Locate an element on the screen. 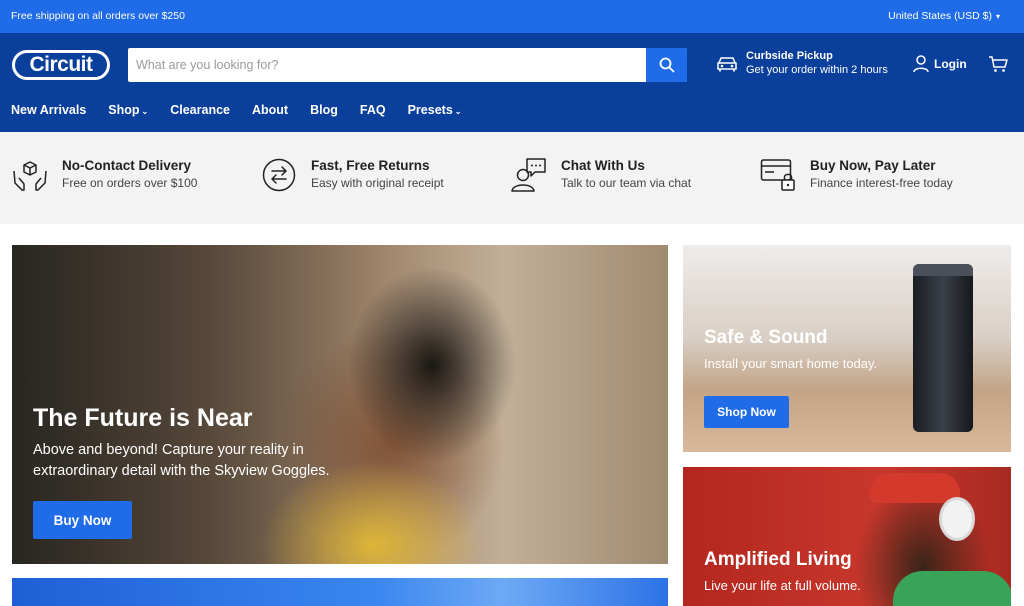 The image size is (1024, 606). nav-about: About is located at coordinates (270, 110).